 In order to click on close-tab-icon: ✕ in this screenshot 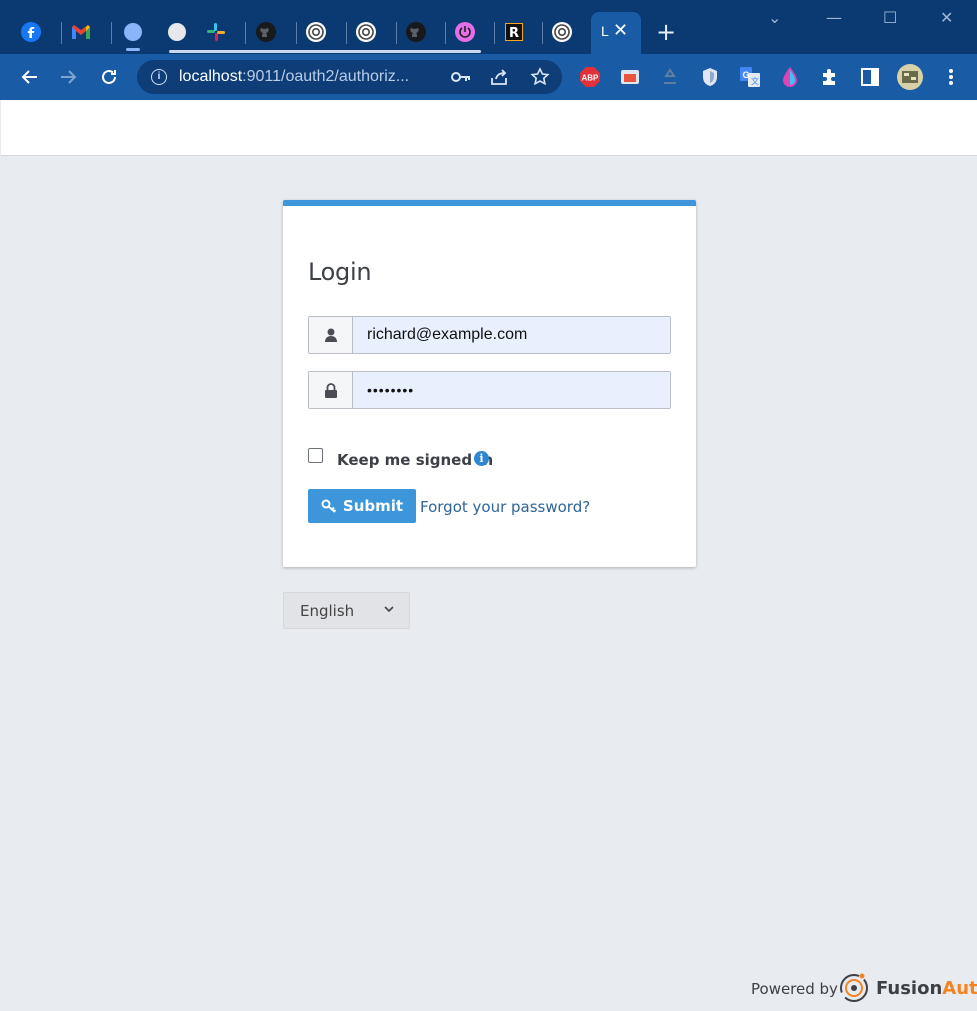, I will do `click(620, 30)`.